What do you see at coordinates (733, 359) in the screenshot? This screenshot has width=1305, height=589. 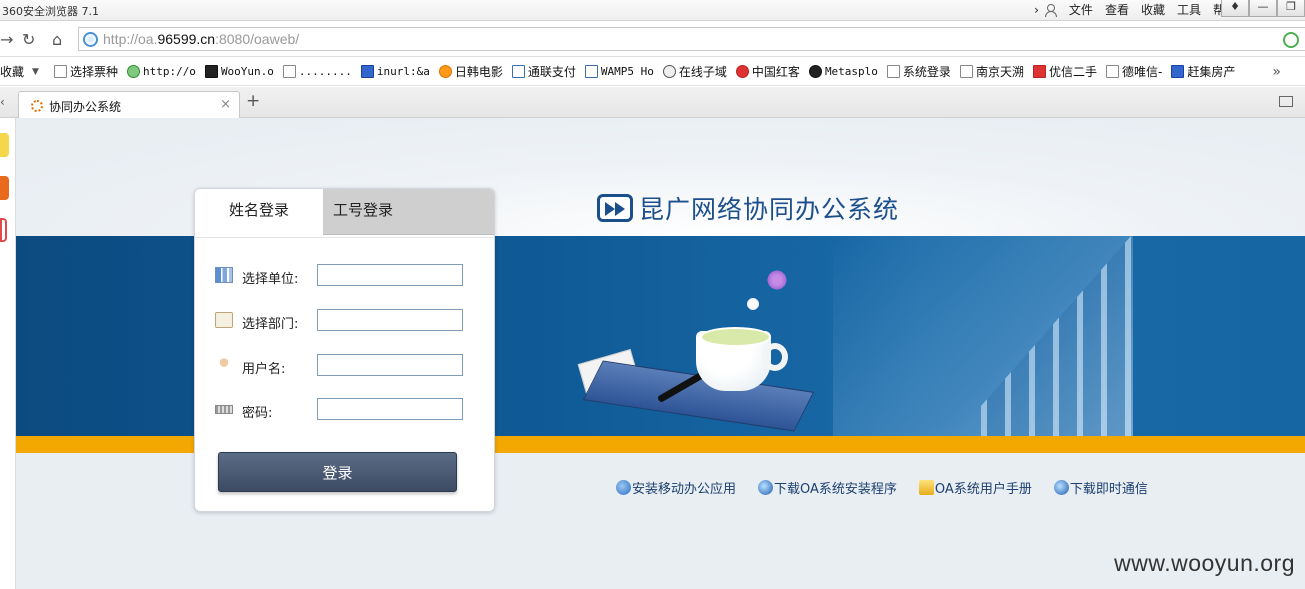 I see `cup-graphic` at bounding box center [733, 359].